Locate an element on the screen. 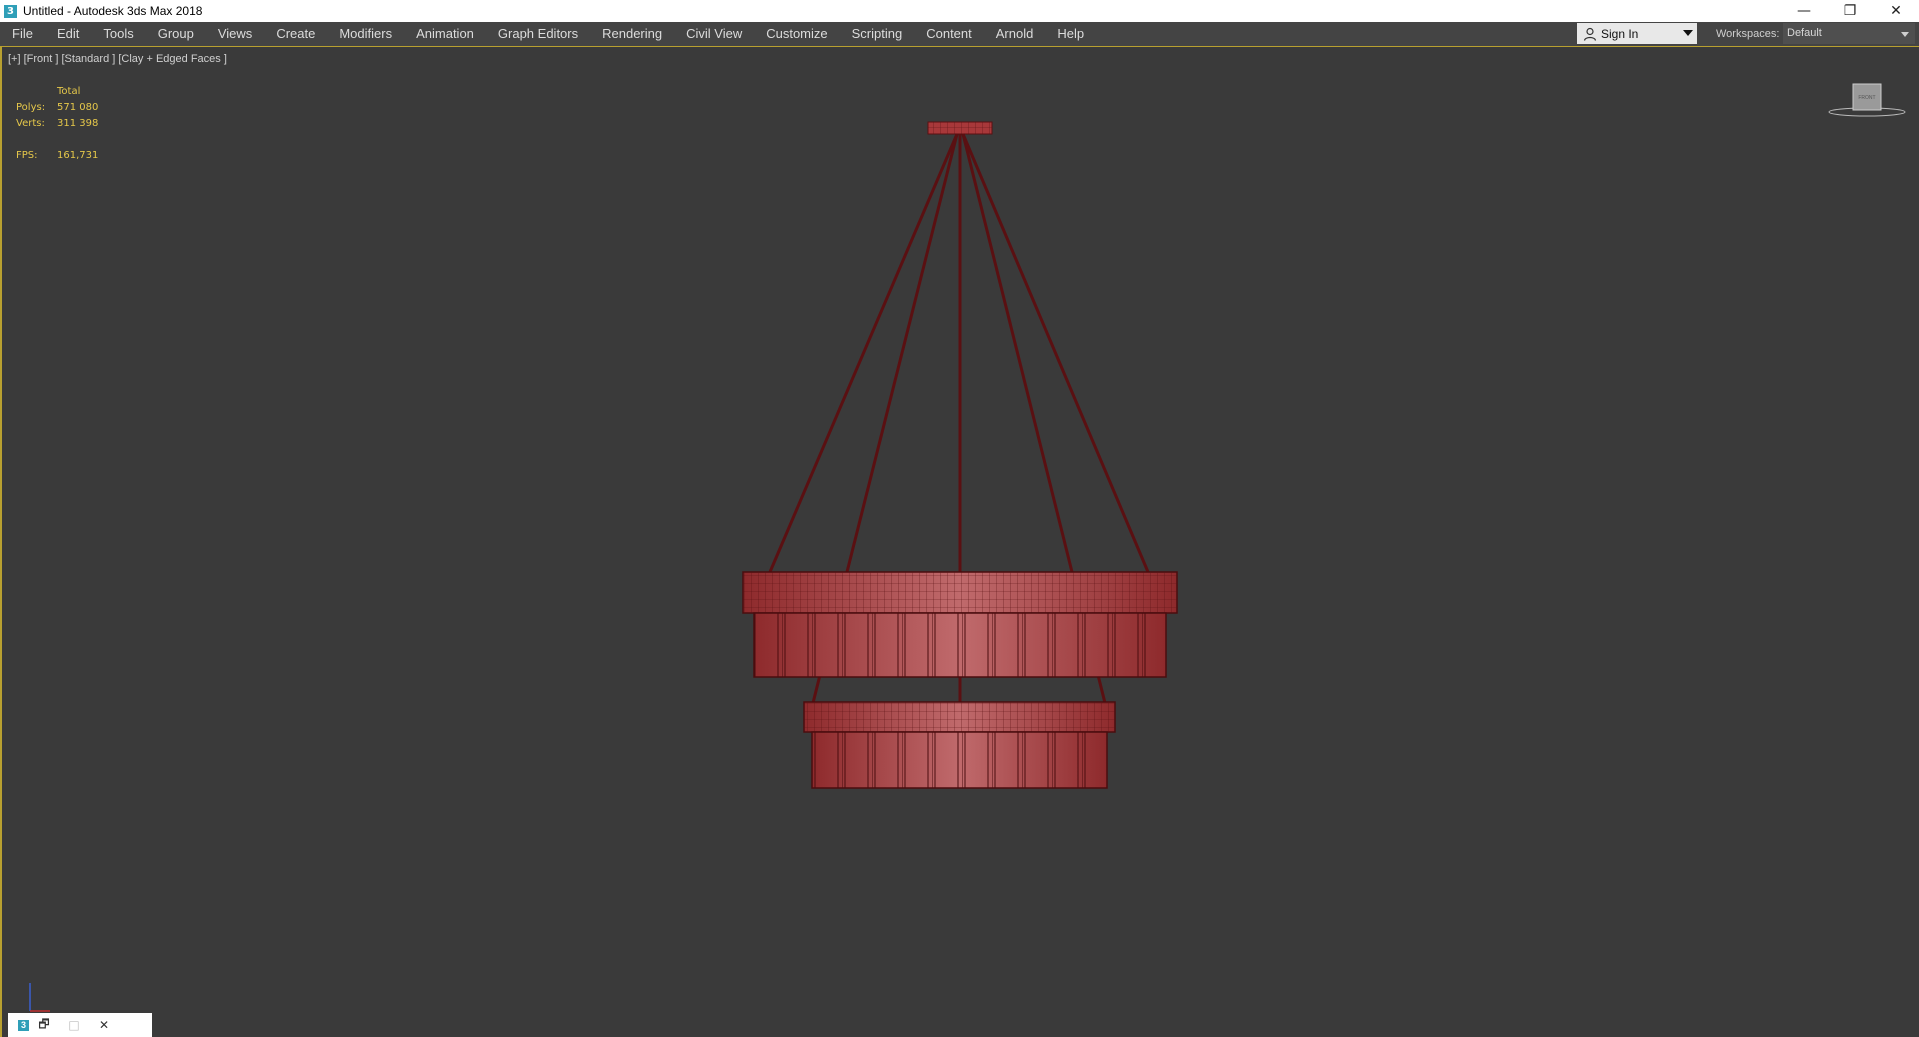  polys-value: 571 080 is located at coordinates (78, 107).